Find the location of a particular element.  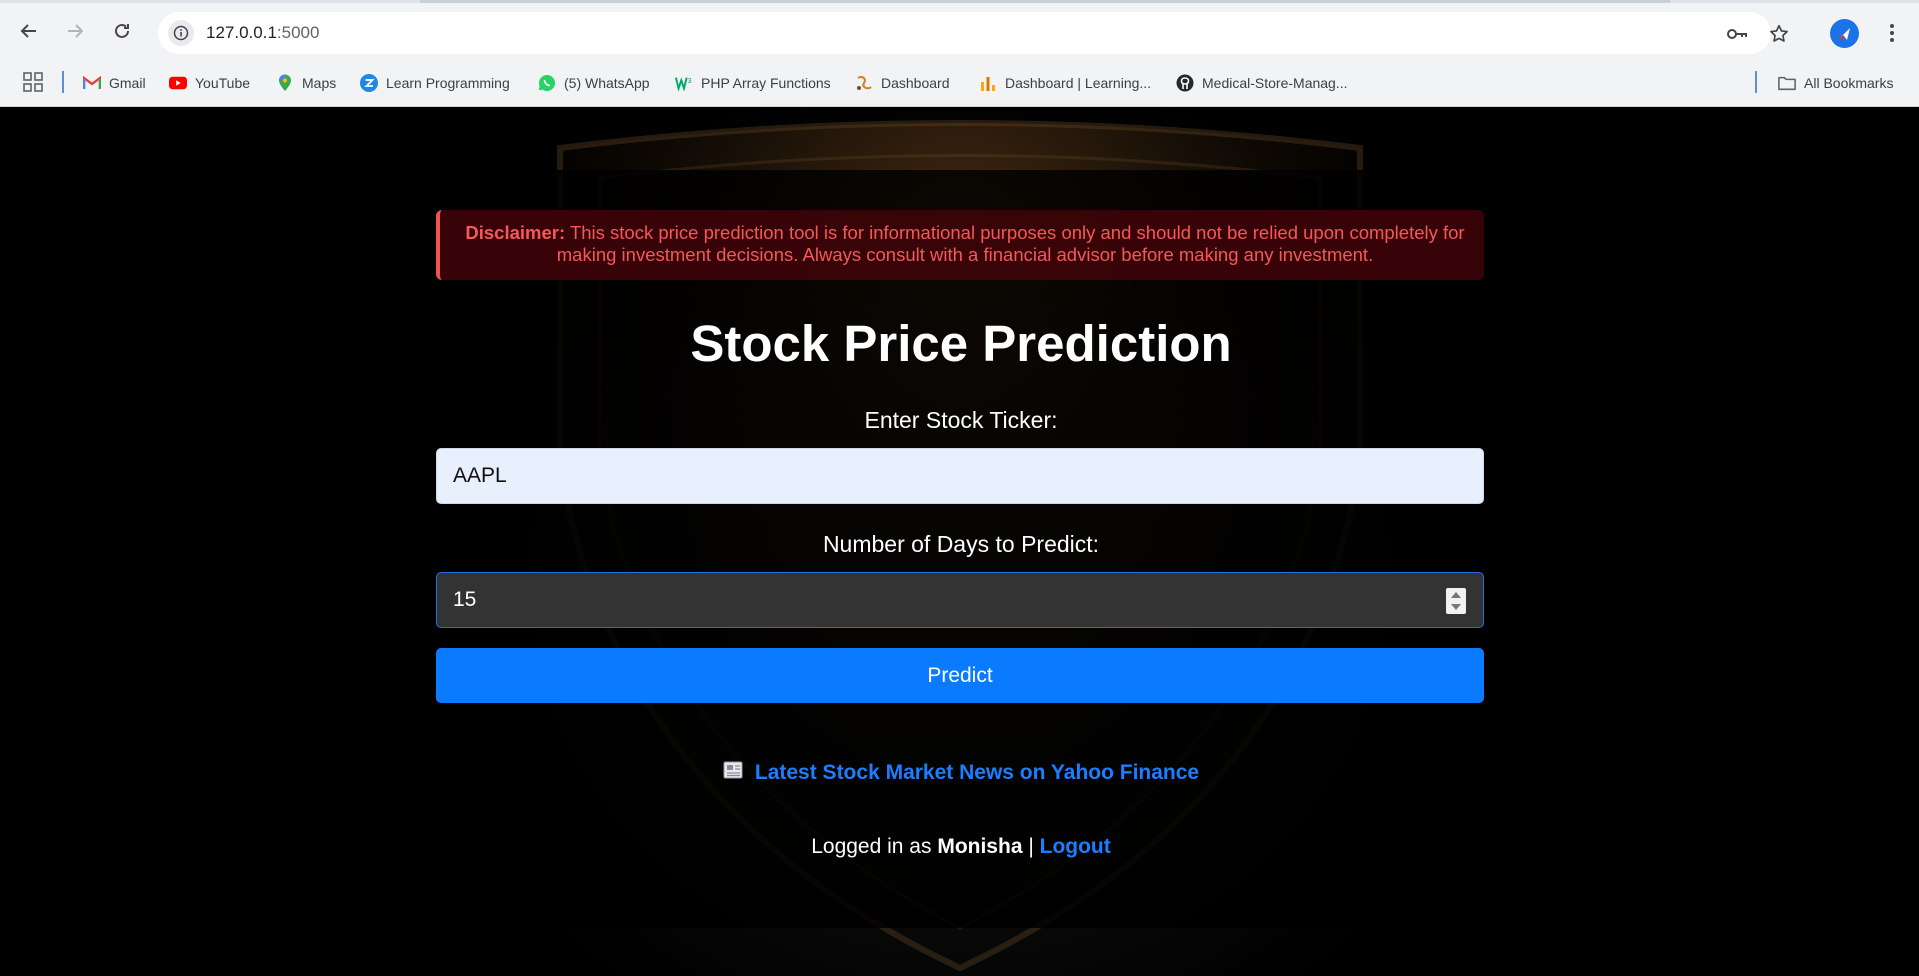

browser-menu-icon is located at coordinates (1892, 33).